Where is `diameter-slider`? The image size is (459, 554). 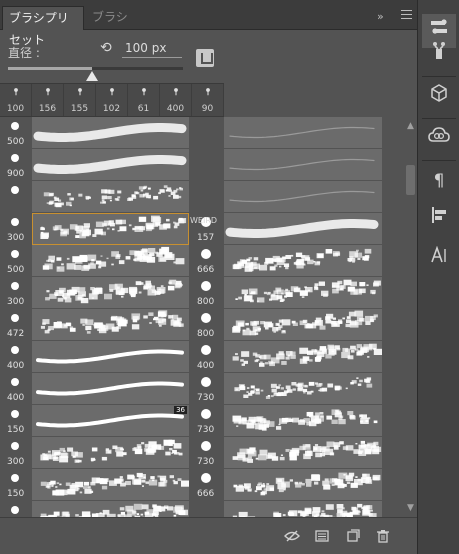 diameter-slider is located at coordinates (95, 68).